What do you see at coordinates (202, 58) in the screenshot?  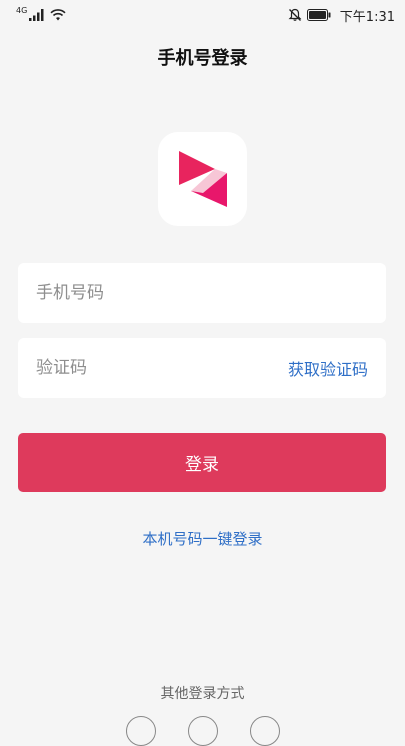 I see `page-title: 手机号登录` at bounding box center [202, 58].